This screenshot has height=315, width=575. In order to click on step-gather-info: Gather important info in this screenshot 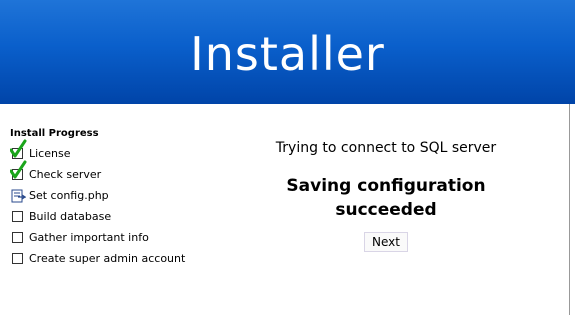, I will do `click(97, 237)`.